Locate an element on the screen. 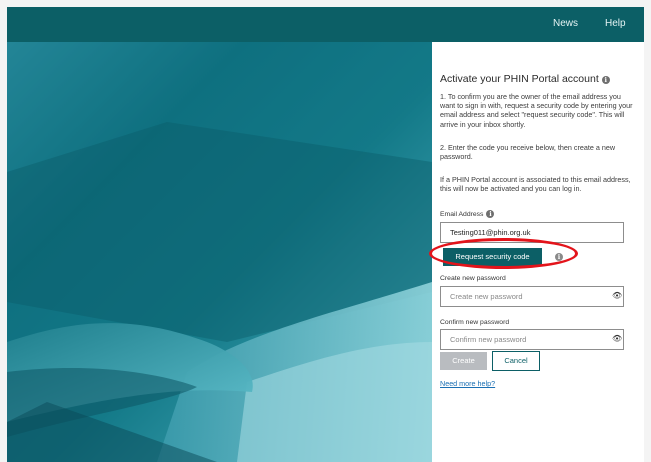 Image resolution: width=651 pixels, height=462 pixels. email-label: Email Address i is located at coordinates (467, 214).